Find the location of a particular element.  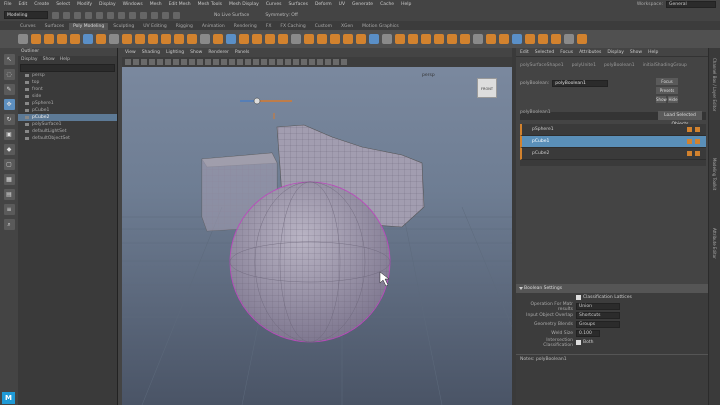

side-tab-channel-box: Channel Box / Layer Editor is located at coordinates (714, 84).